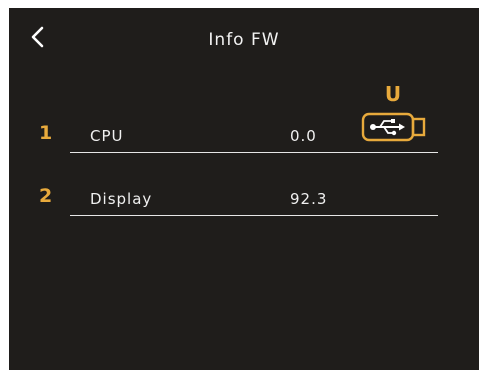  I want to click on page-title: Info FW, so click(244, 40).